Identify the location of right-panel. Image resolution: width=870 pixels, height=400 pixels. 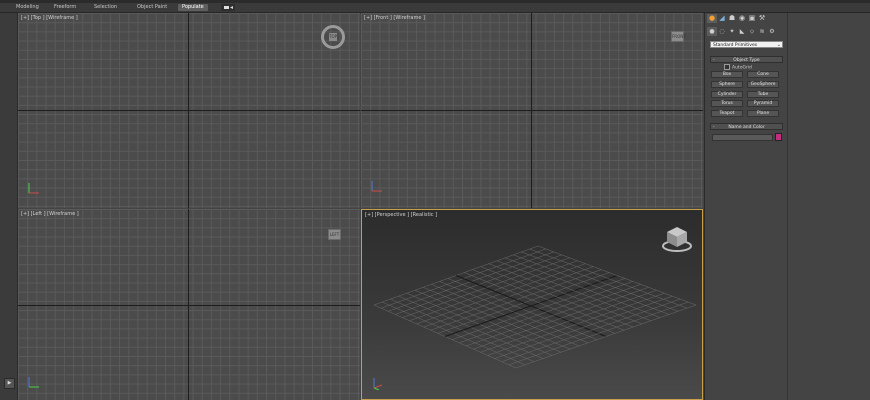
(828, 206).